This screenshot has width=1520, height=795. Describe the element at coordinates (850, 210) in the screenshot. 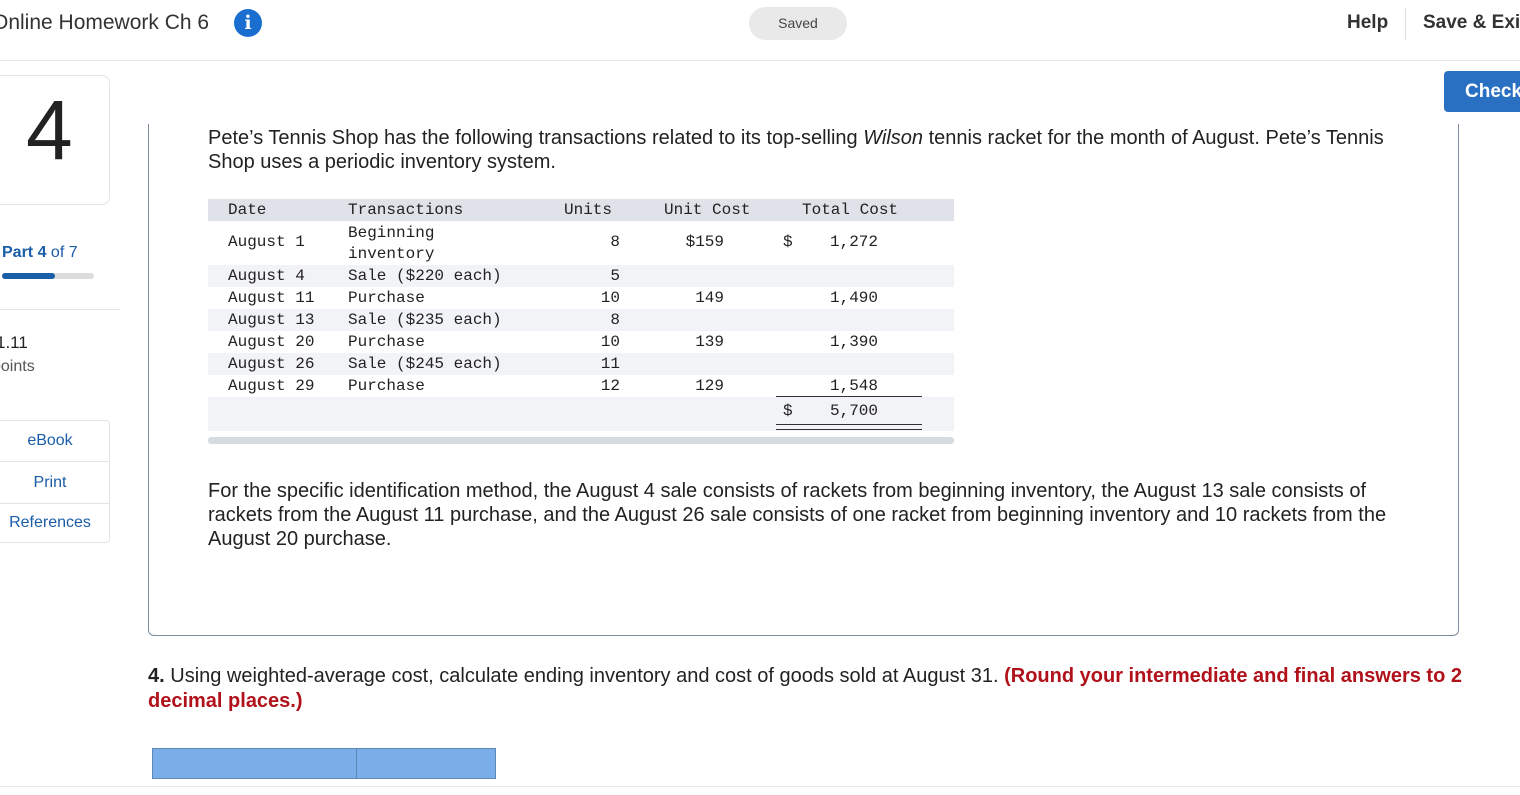

I see `header-total-cost: Total Cost` at that location.